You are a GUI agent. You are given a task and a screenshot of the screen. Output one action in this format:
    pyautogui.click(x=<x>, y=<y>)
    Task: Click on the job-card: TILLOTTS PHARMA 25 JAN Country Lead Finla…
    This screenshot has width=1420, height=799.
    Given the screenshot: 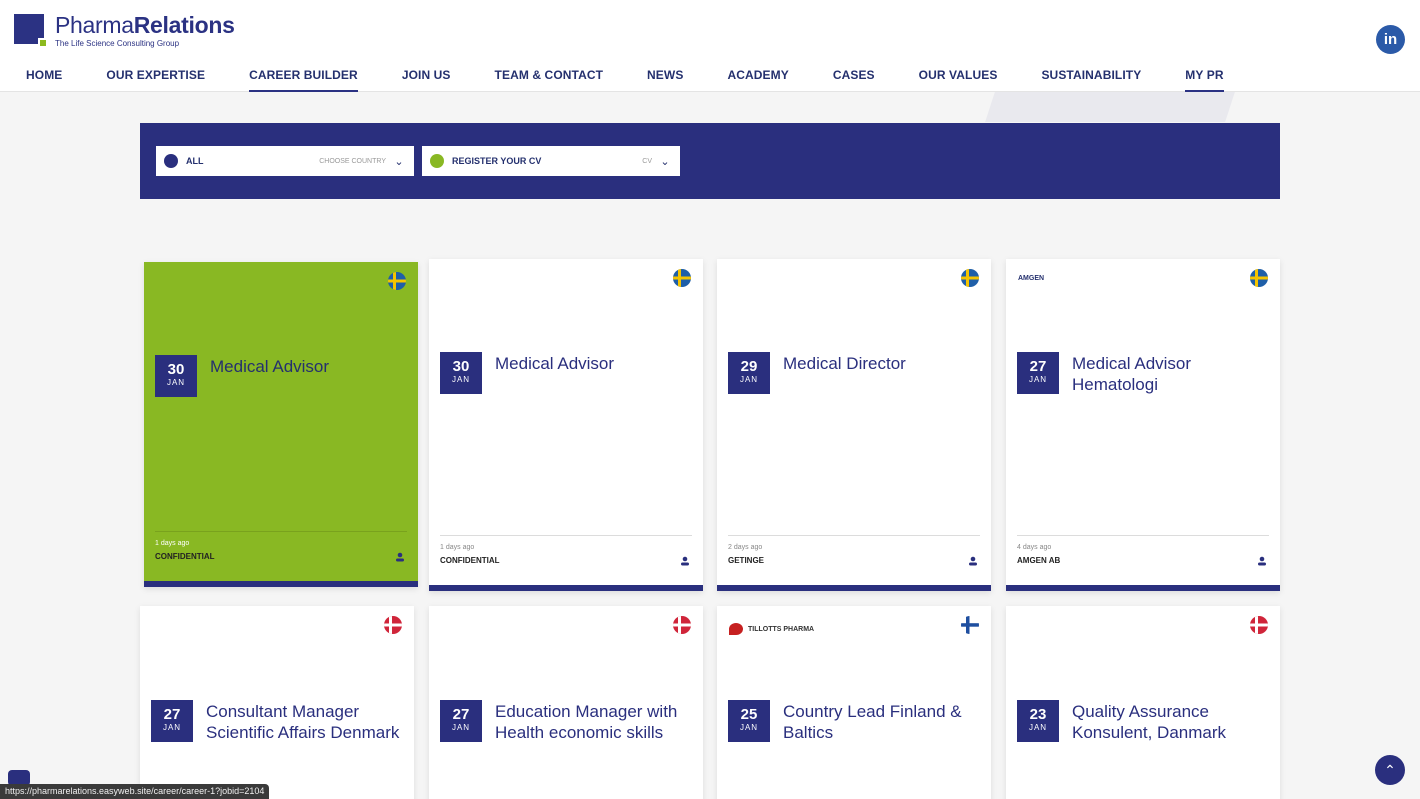 What is the action you would take?
    pyautogui.click(x=854, y=702)
    